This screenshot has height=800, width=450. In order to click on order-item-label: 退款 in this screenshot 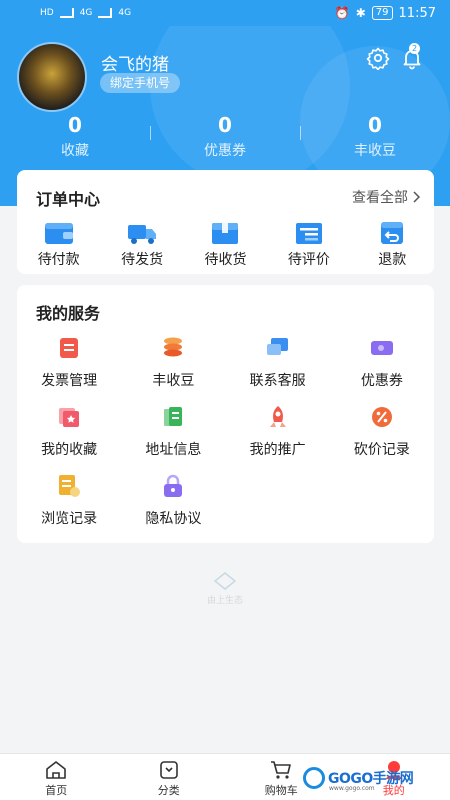, I will do `click(392, 260)`.